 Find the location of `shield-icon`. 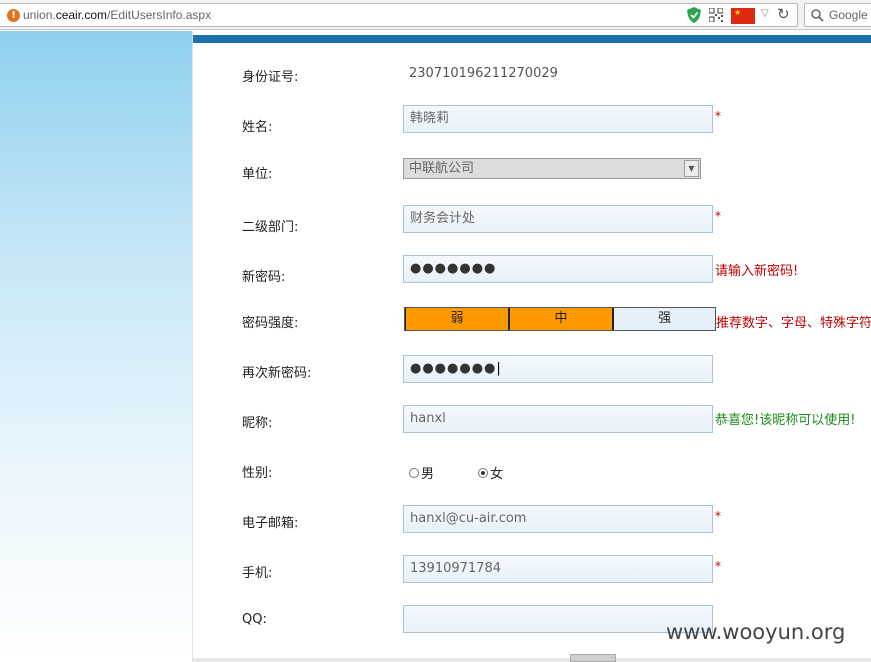

shield-icon is located at coordinates (694, 15).